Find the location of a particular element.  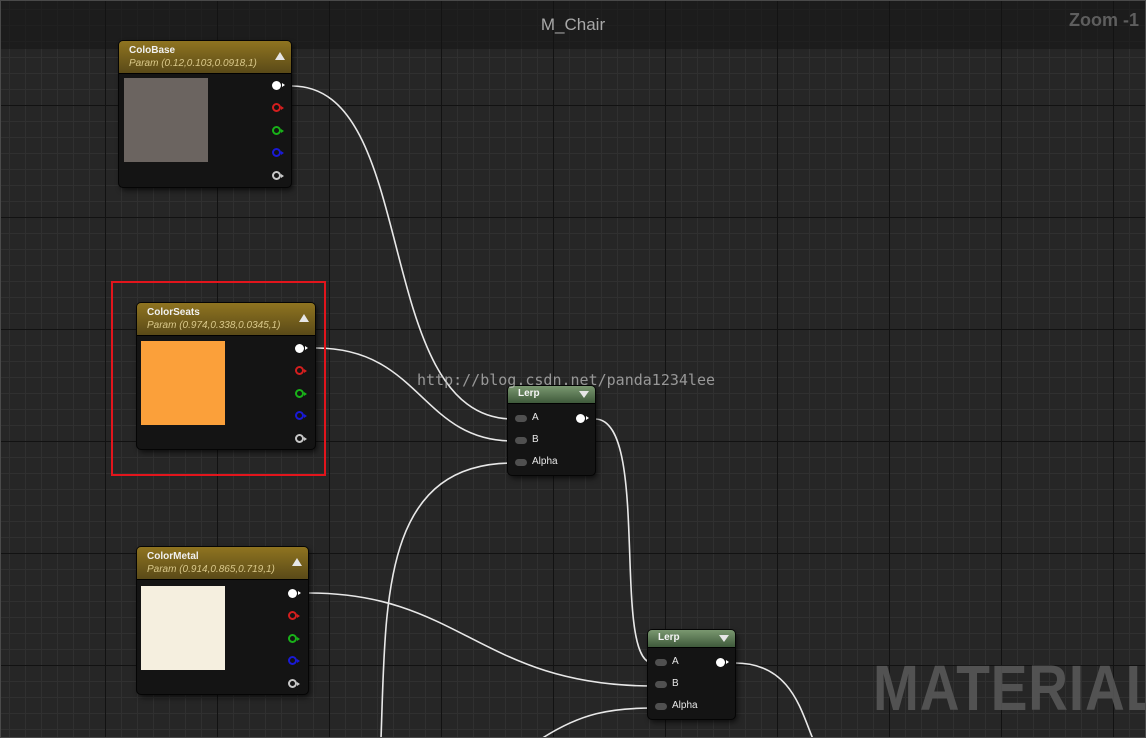

wire-lerp1-out-to-lerp2-a is located at coordinates (624, 541).